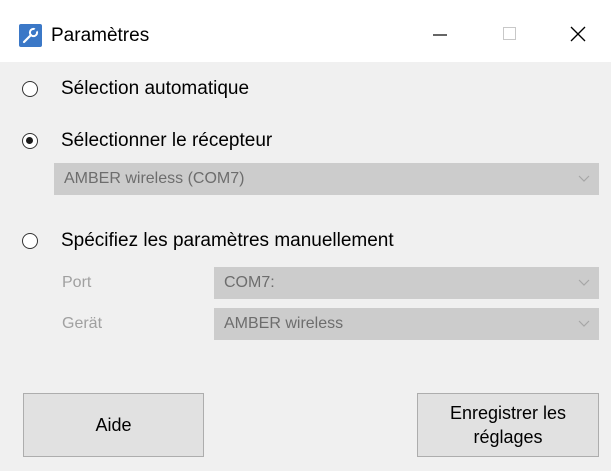  What do you see at coordinates (30, 241) in the screenshot?
I see `radio-manual-button` at bounding box center [30, 241].